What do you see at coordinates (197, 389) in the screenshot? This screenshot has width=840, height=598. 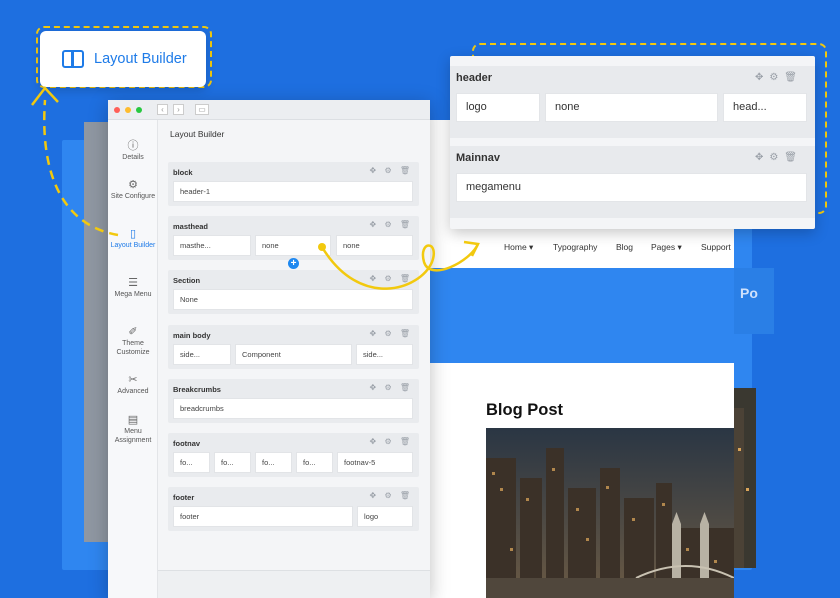 I see `row-title: Breakcrumbs` at bounding box center [197, 389].